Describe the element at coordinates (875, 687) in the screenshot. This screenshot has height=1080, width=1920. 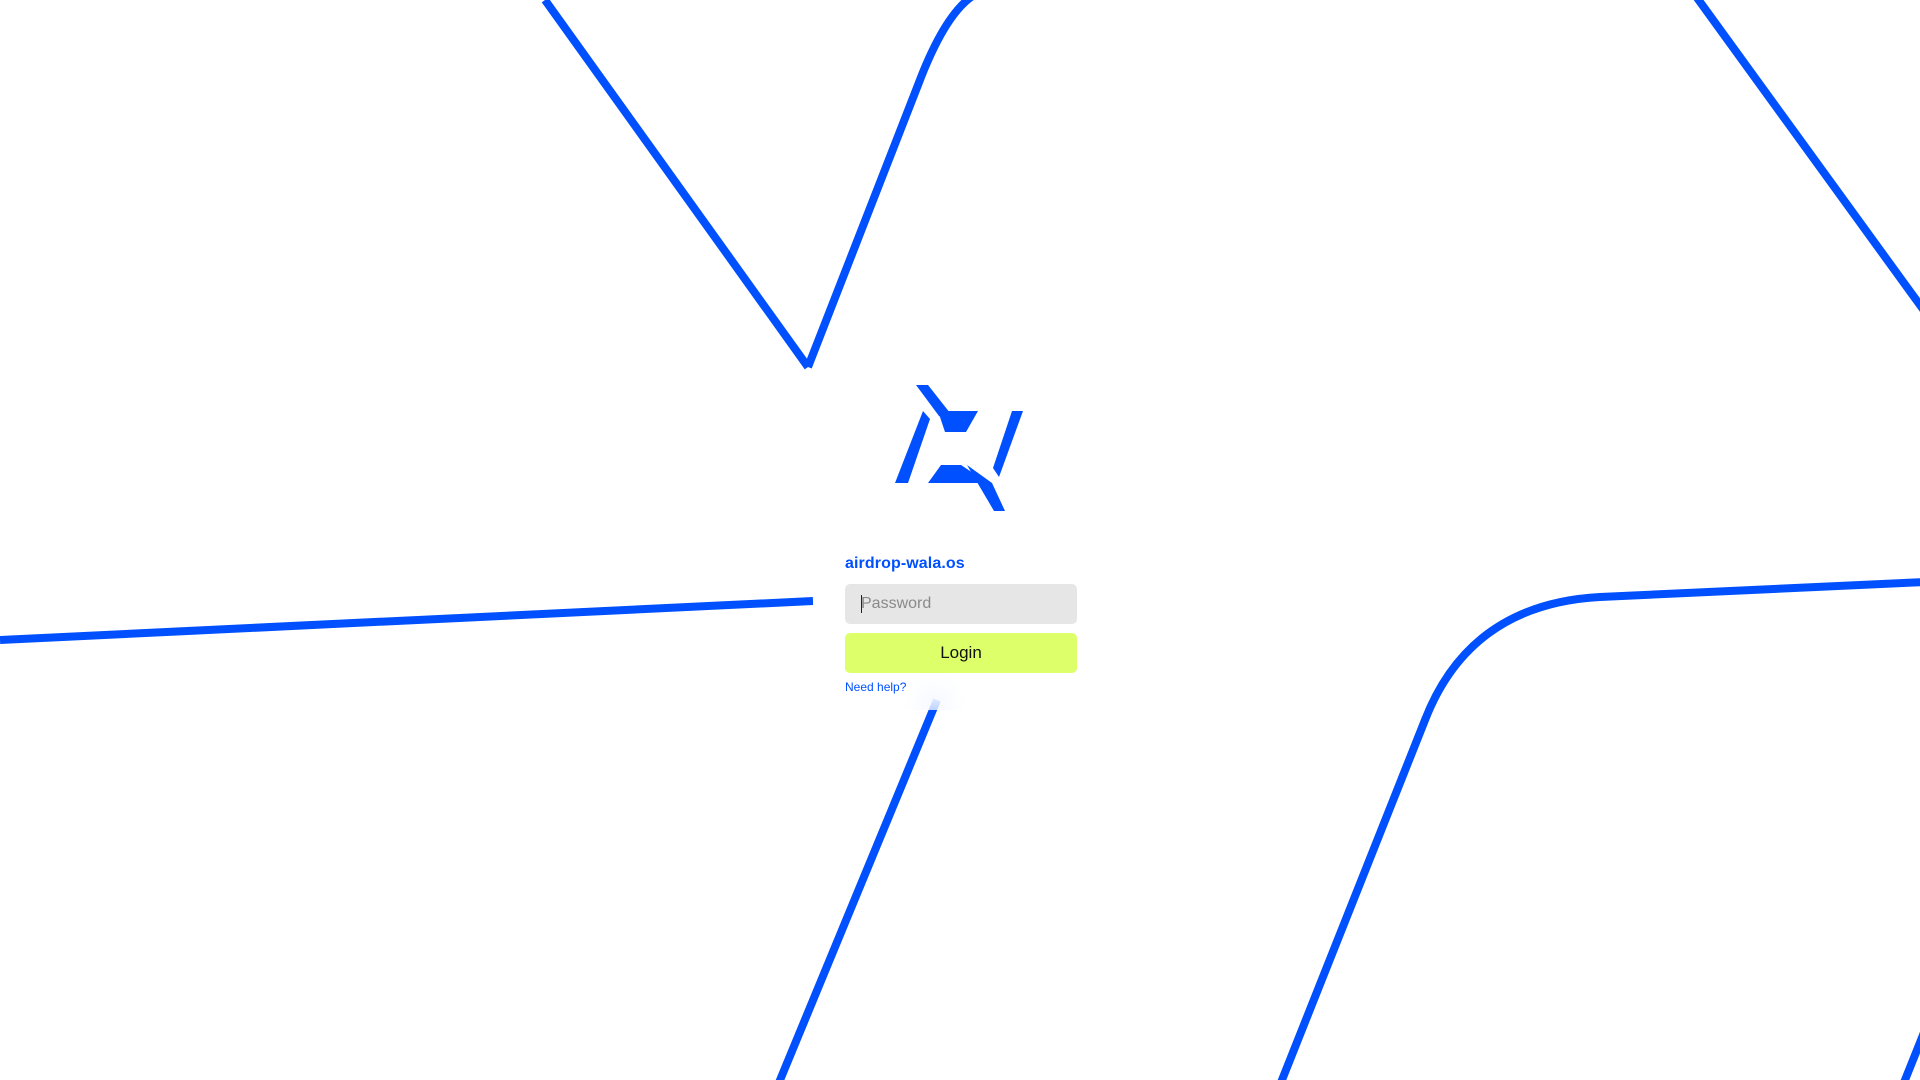
I see `need-help-link: Need help?` at that location.